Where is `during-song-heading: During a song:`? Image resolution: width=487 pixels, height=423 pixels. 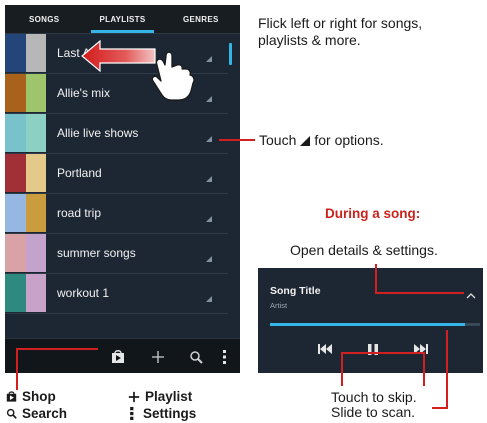 during-song-heading: During a song: is located at coordinates (373, 213).